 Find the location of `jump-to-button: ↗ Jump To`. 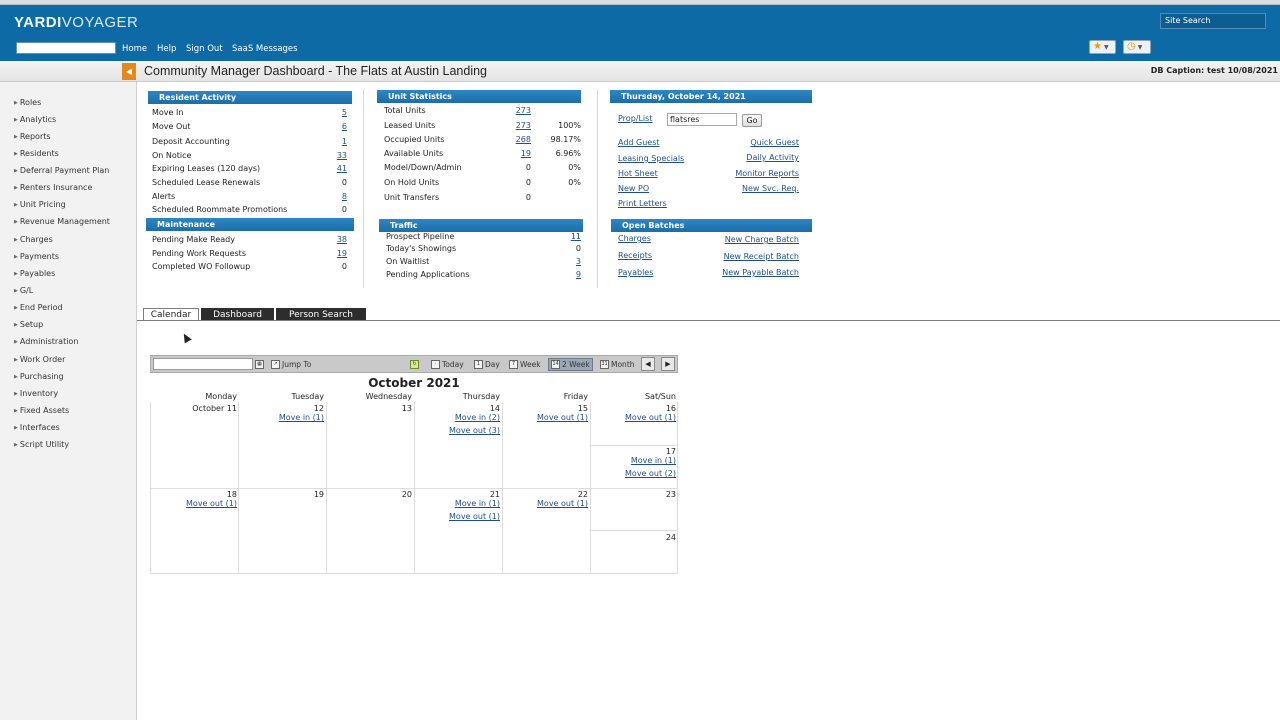

jump-to-button: ↗ Jump To is located at coordinates (291, 364).